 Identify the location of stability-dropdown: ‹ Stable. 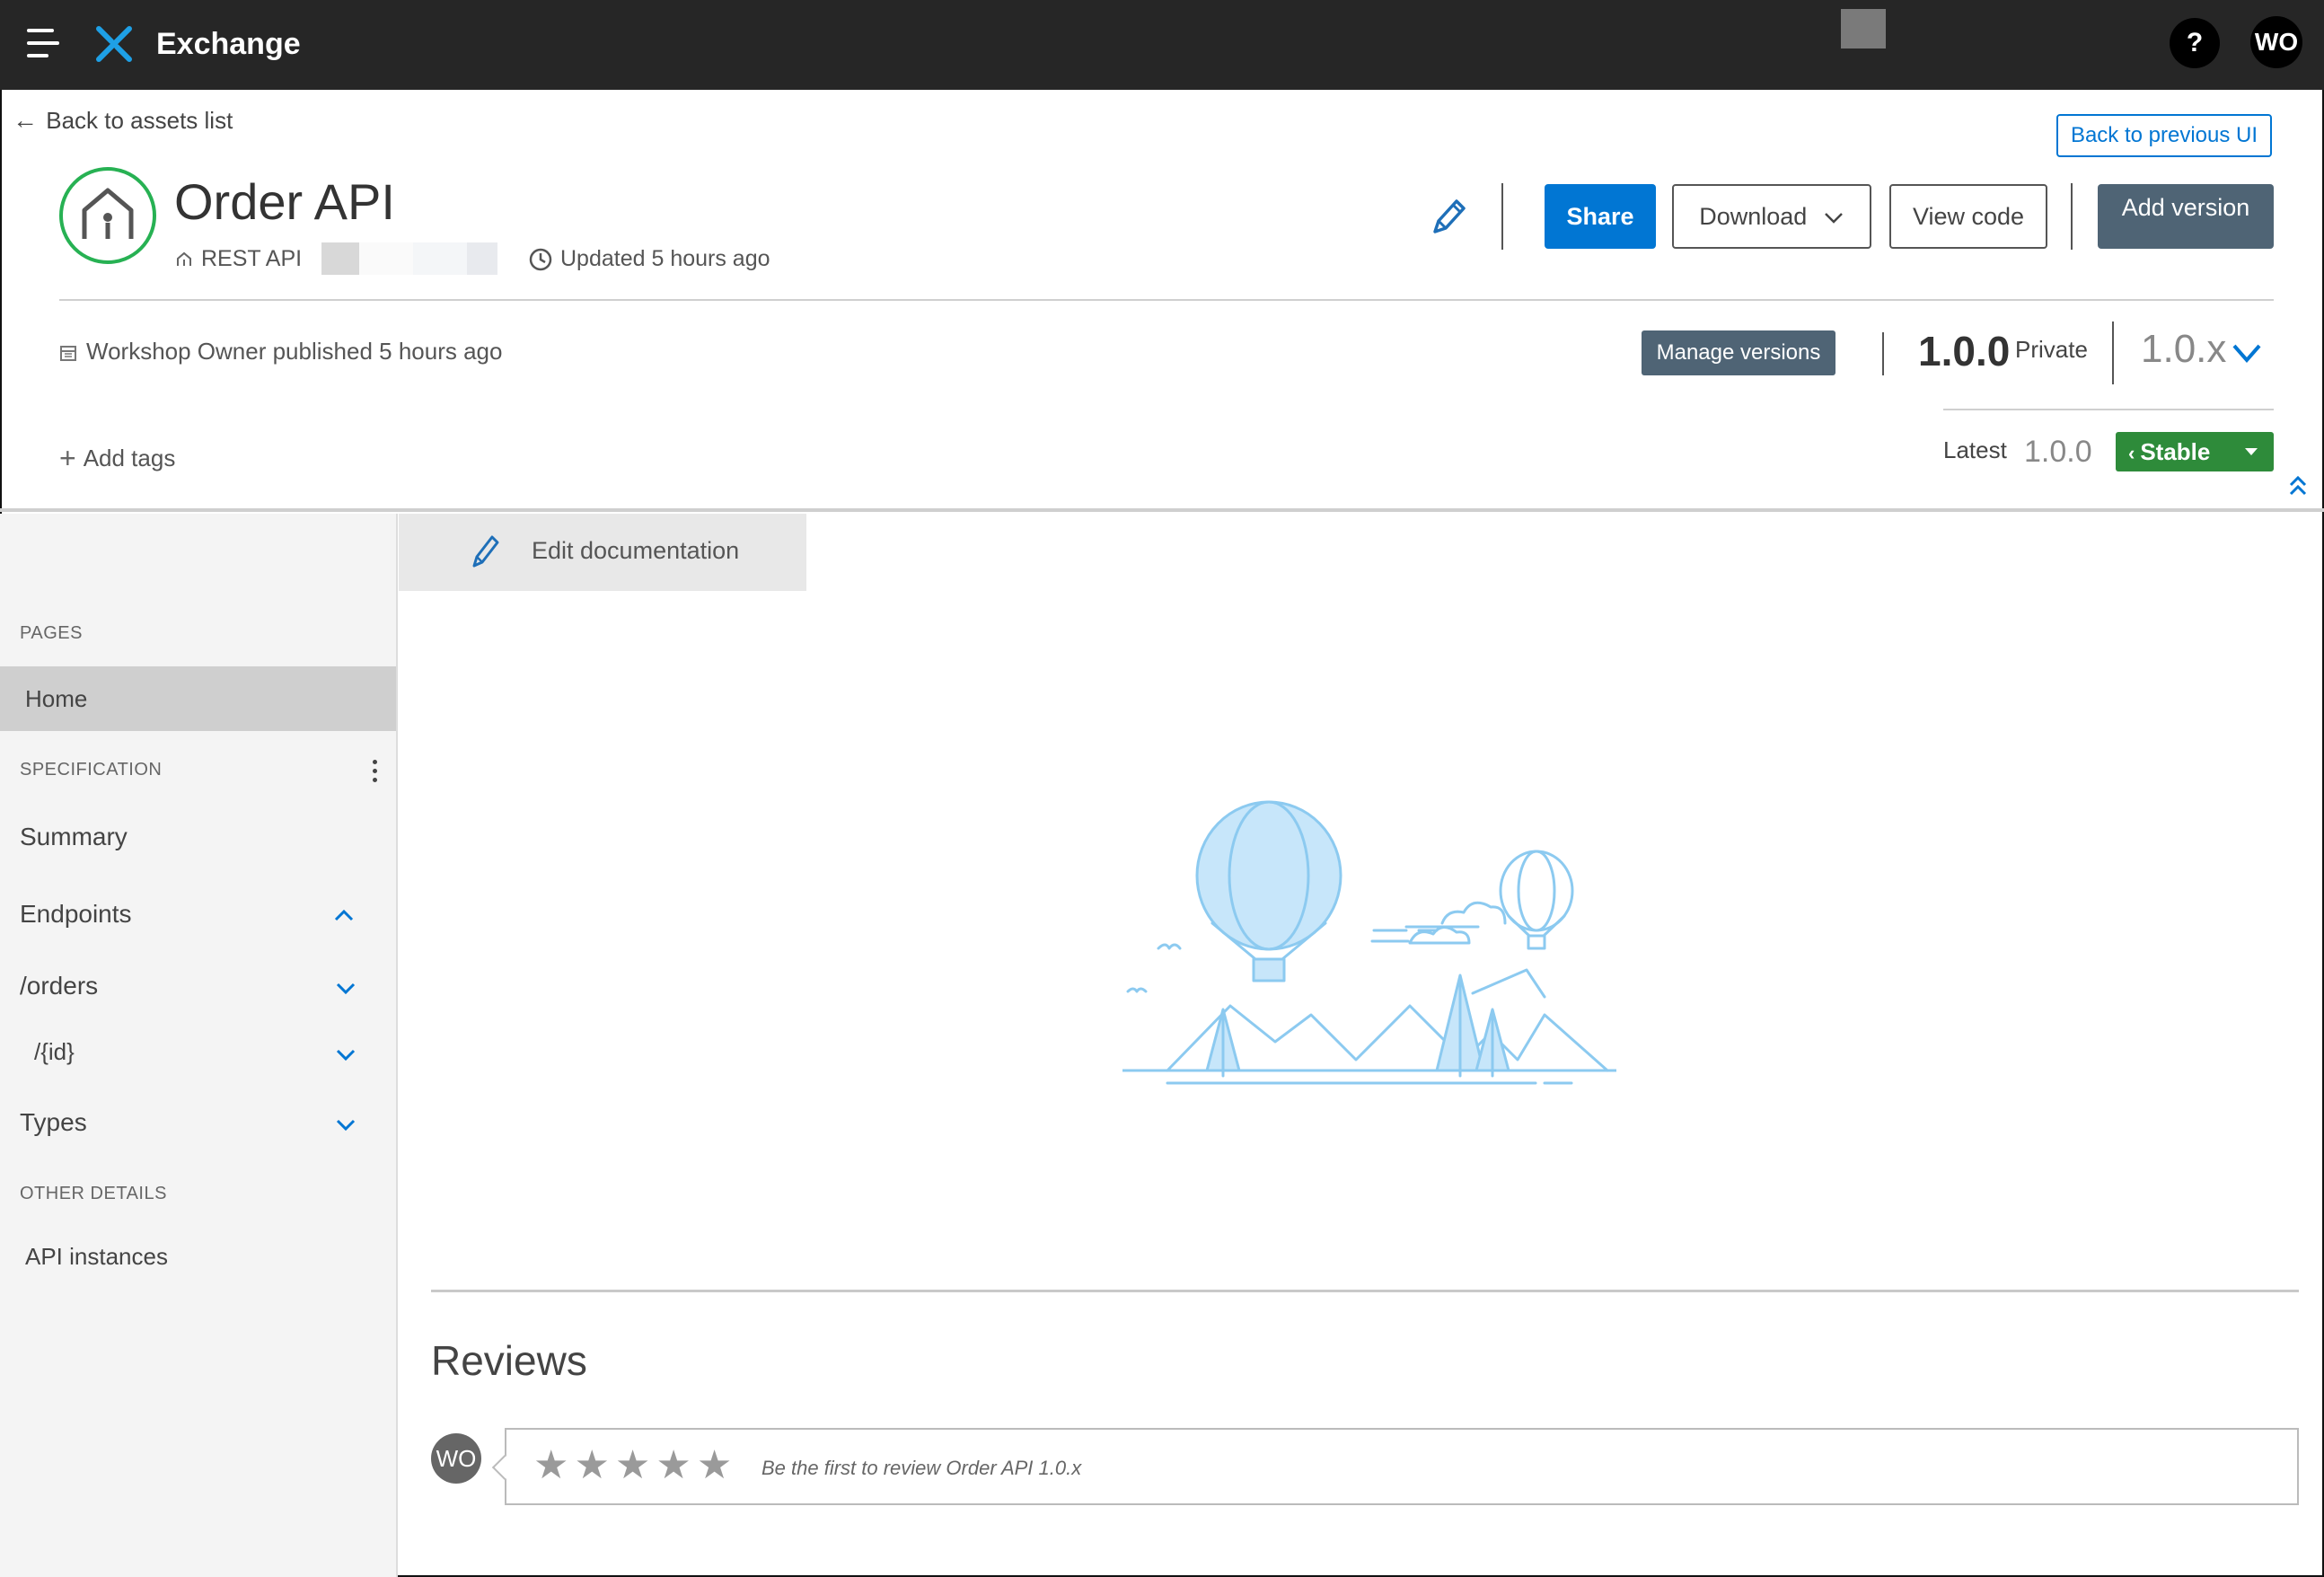
(2195, 451).